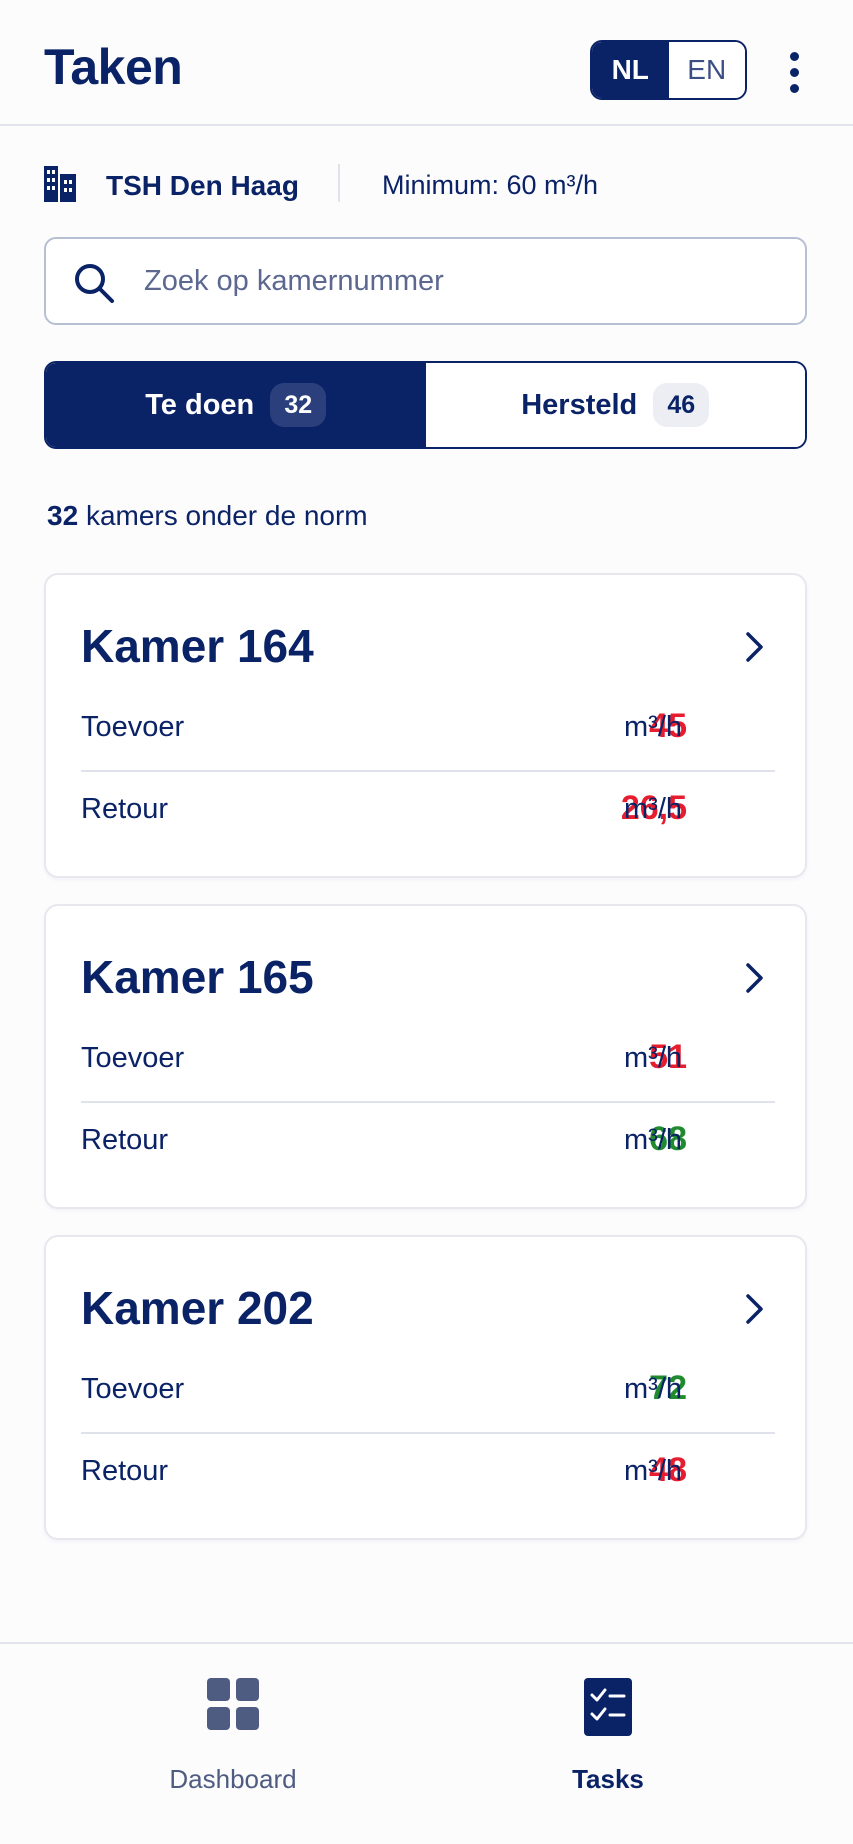 The height and width of the screenshot is (1844, 853). What do you see at coordinates (425, 1387) in the screenshot?
I see `room-card: Kamer 202 Toevoer 72 m³/h Retour 48 m³/h` at bounding box center [425, 1387].